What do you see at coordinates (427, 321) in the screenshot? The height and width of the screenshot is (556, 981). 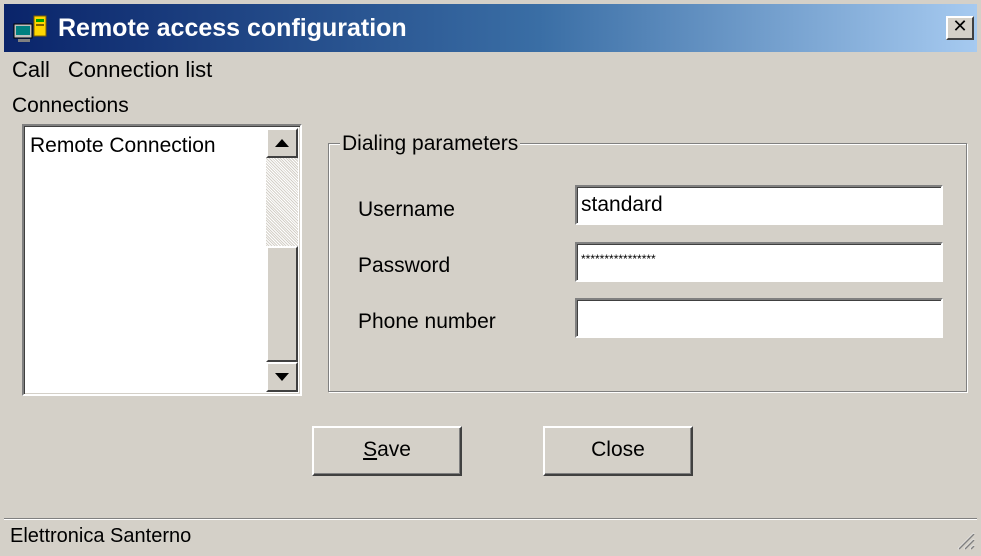 I see `phone-number-label: Phone number` at bounding box center [427, 321].